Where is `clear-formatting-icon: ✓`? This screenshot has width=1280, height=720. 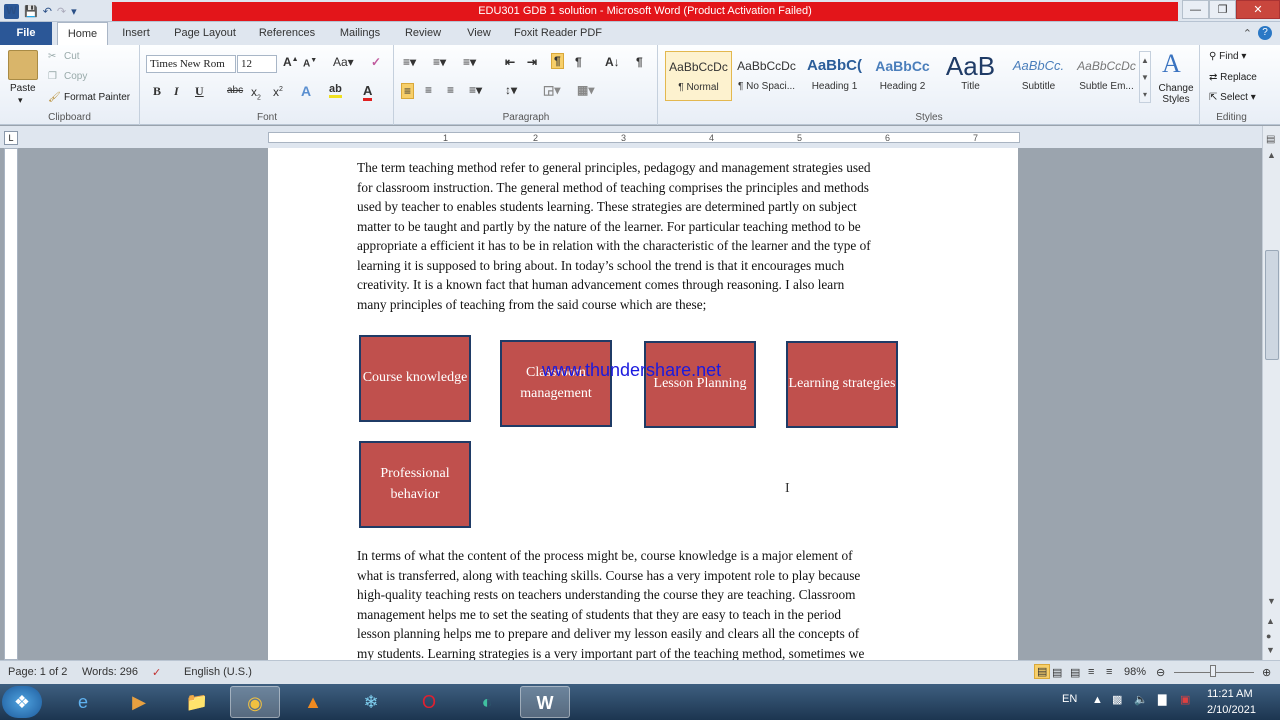 clear-formatting-icon: ✓ is located at coordinates (376, 62).